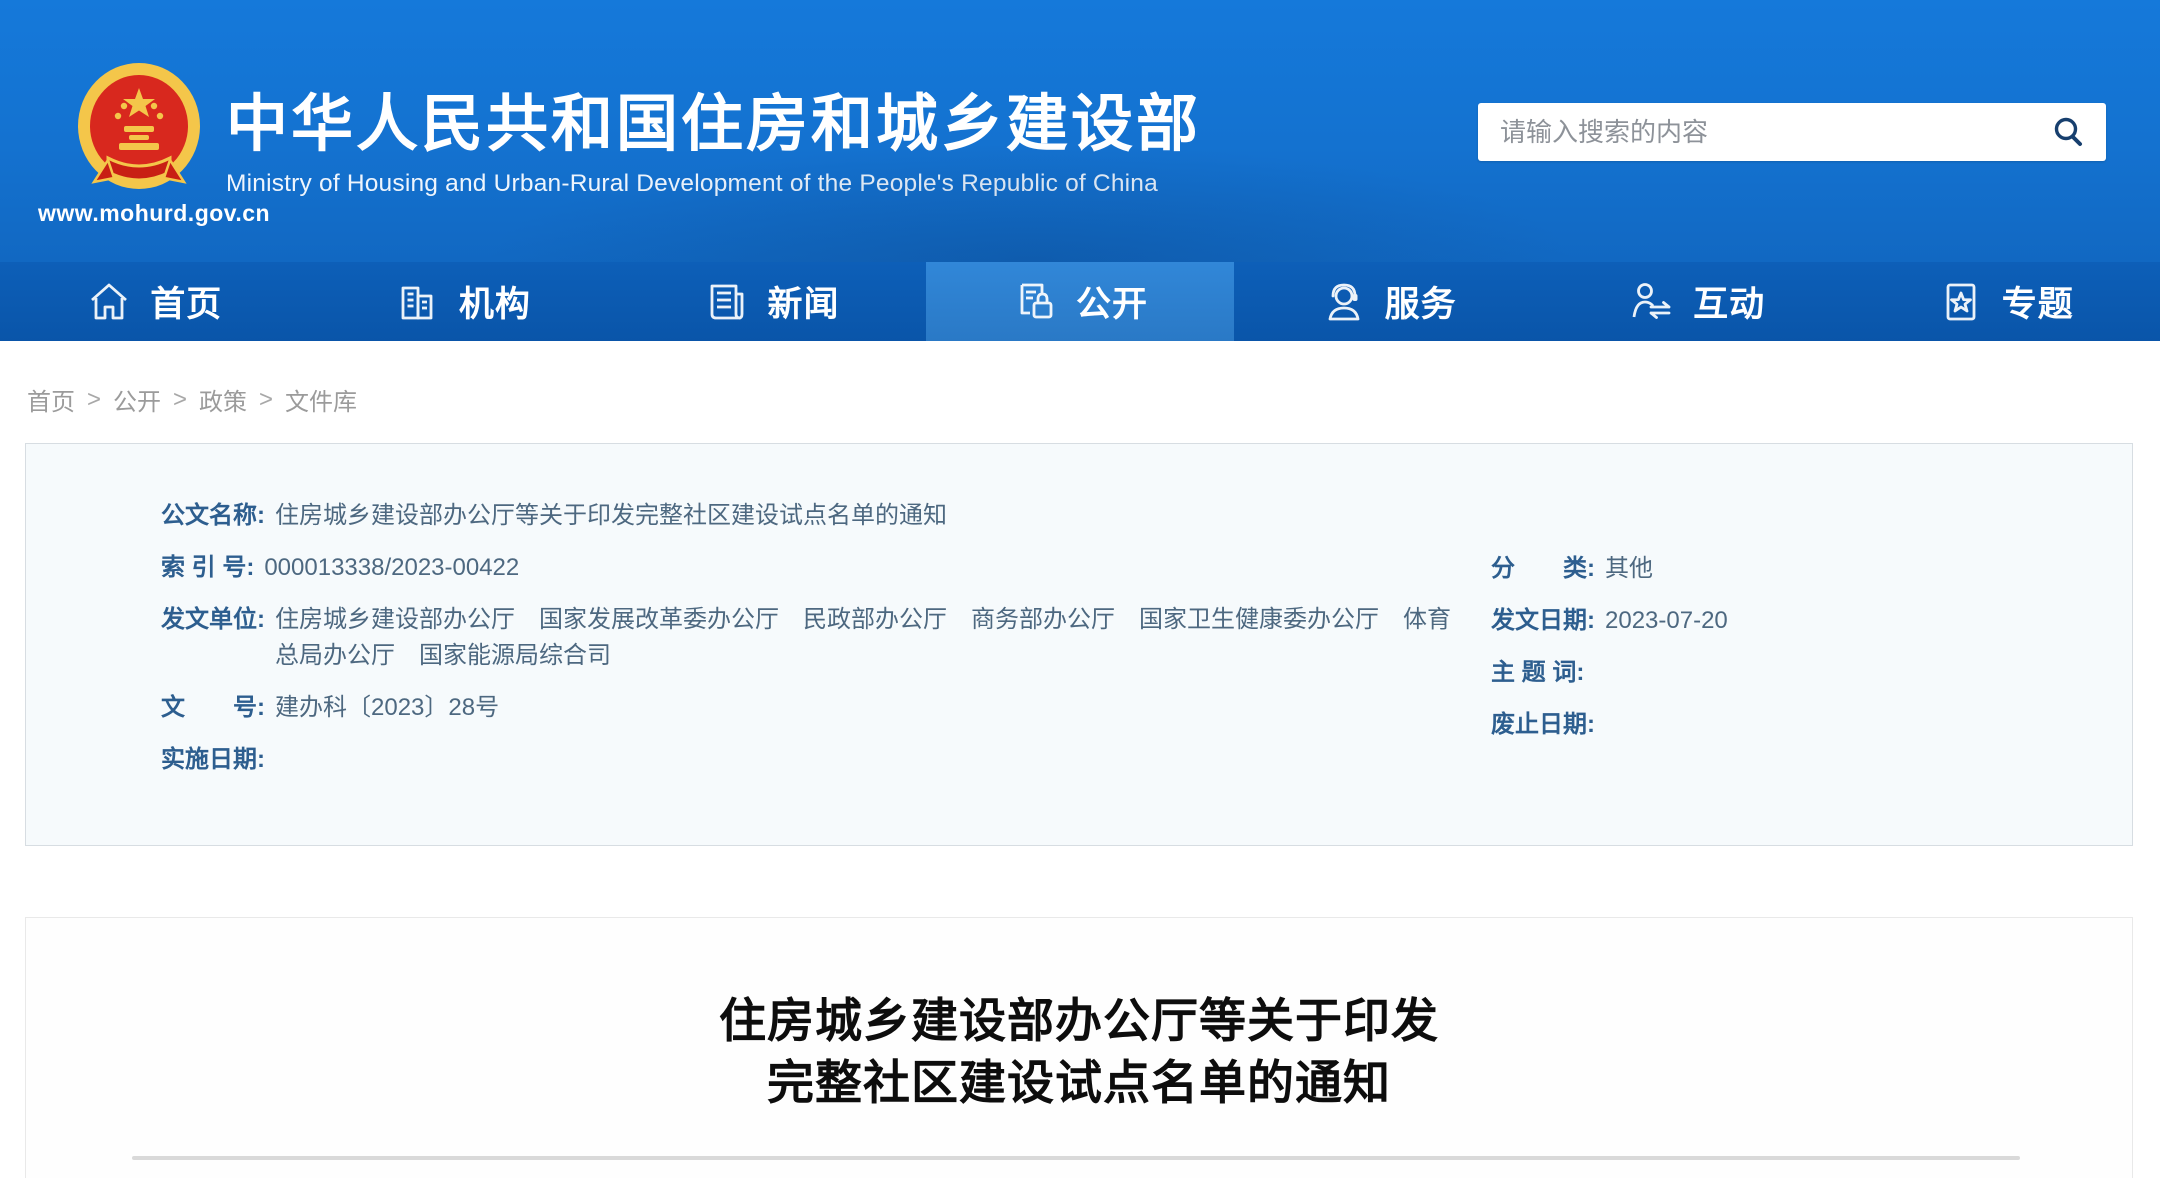 Image resolution: width=2160 pixels, height=1178 pixels. I want to click on breadcrumb-item-library: 文件库, so click(321, 402).